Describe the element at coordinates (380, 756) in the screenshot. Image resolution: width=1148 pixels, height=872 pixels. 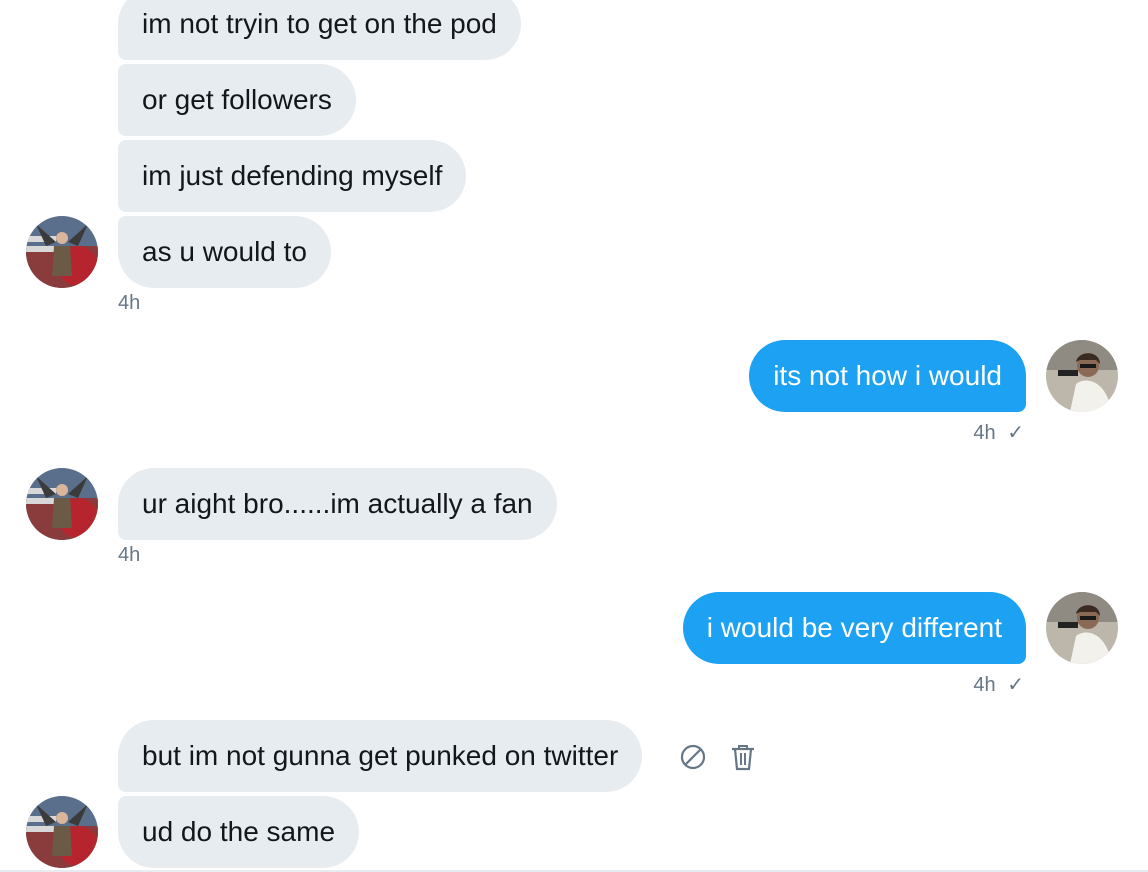
I see `message-bubble: but im not gunna get punked on twitter` at that location.